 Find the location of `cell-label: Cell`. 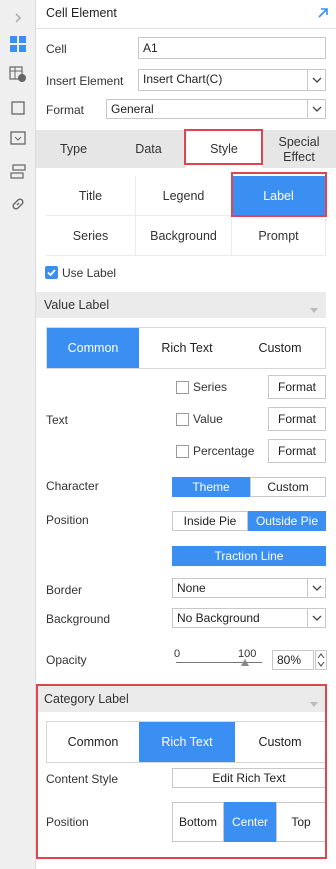

cell-label: Cell is located at coordinates (56, 49).